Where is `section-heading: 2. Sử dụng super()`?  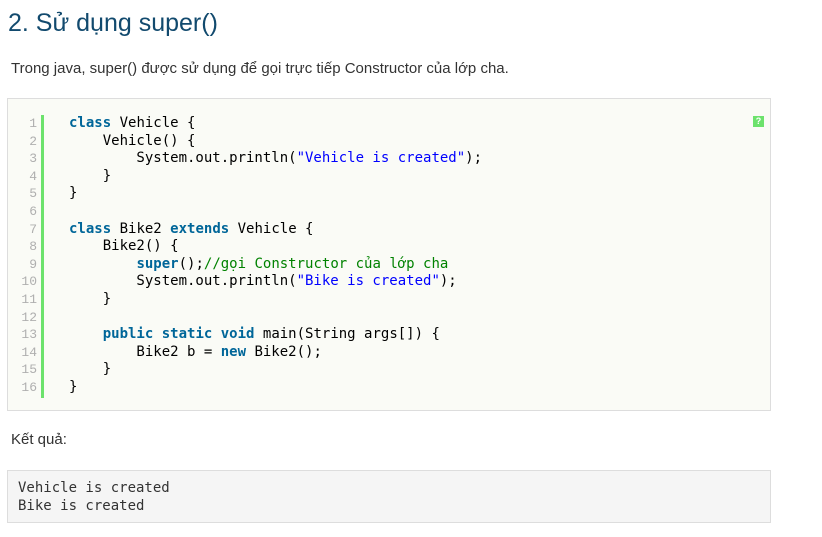 section-heading: 2. Sử dụng super() is located at coordinates (113, 23).